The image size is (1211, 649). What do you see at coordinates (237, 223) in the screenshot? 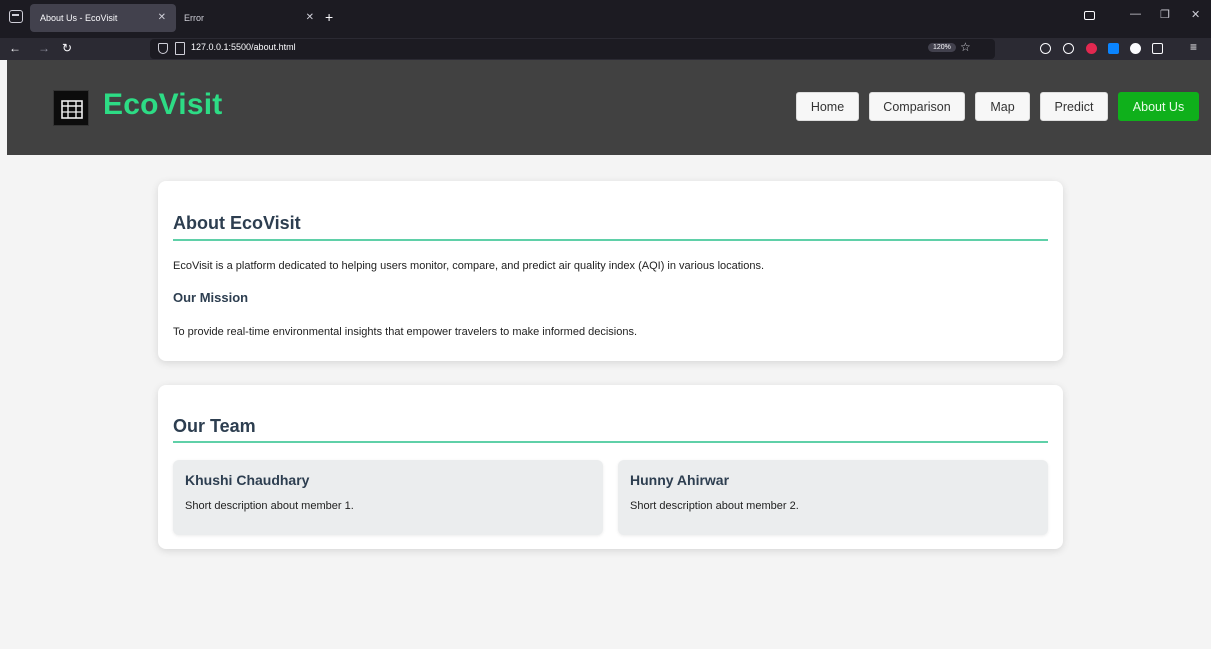
I see `about-title: About EcoVisit` at bounding box center [237, 223].